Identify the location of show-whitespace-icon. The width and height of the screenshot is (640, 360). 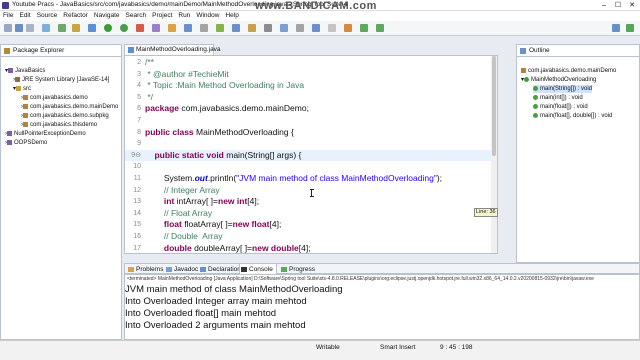
(332, 28).